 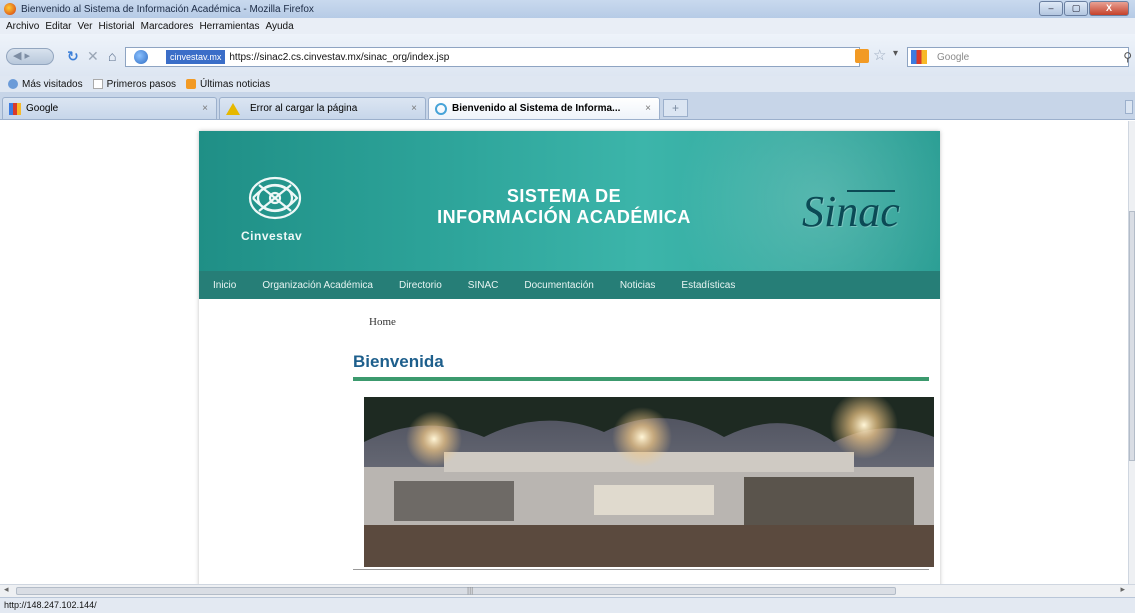 I want to click on title-divider, so click(x=641, y=379).